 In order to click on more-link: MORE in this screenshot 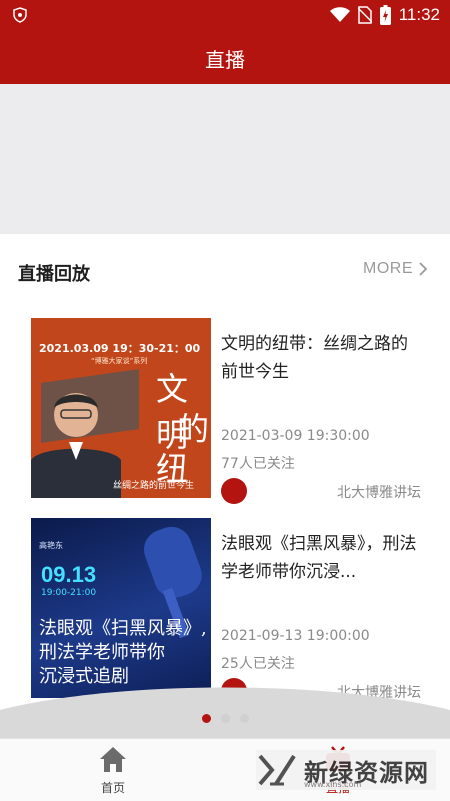, I will do `click(395, 269)`.